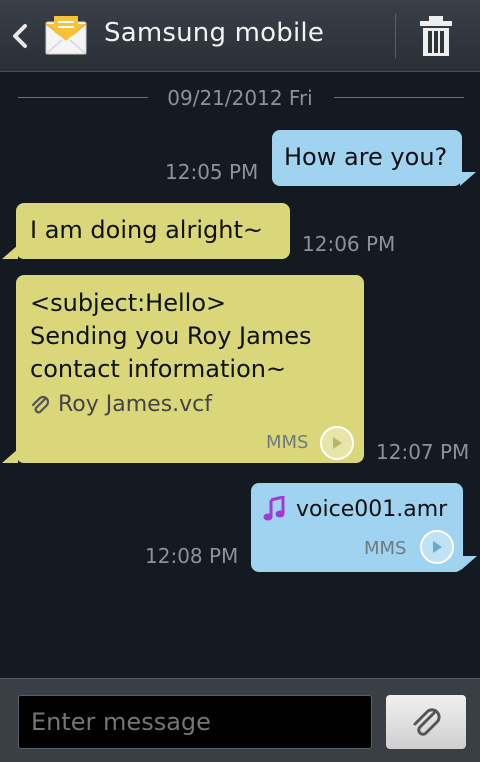 The width and height of the screenshot is (480, 762). What do you see at coordinates (20, 36) in the screenshot?
I see `chevron-left-icon` at bounding box center [20, 36].